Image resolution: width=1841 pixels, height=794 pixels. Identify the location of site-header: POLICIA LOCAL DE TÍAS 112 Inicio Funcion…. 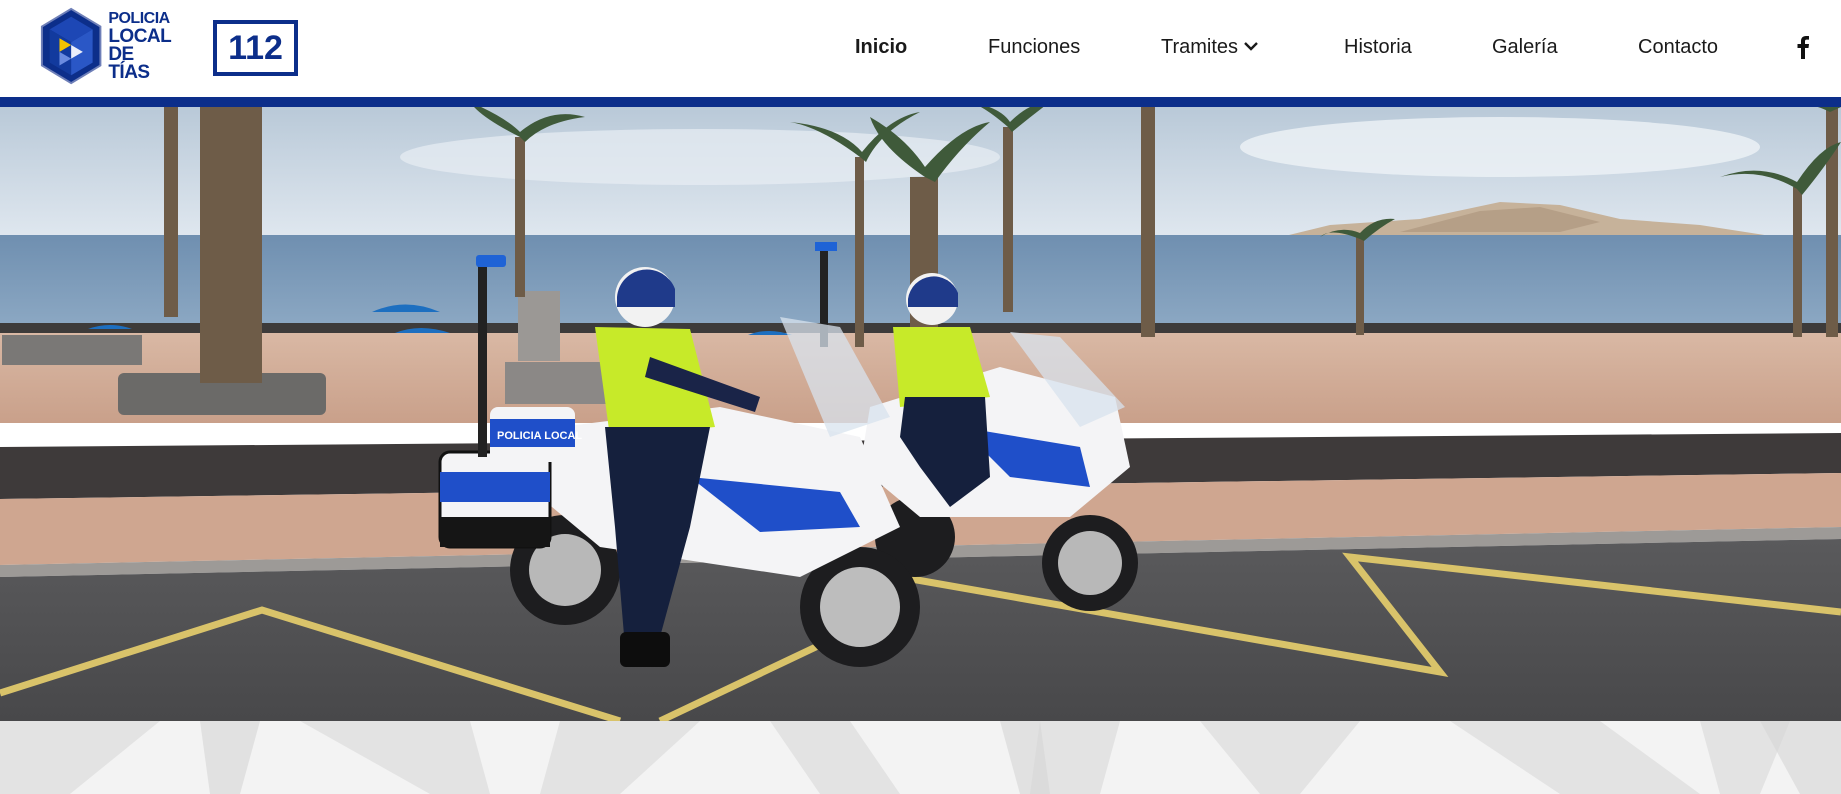
(920, 48).